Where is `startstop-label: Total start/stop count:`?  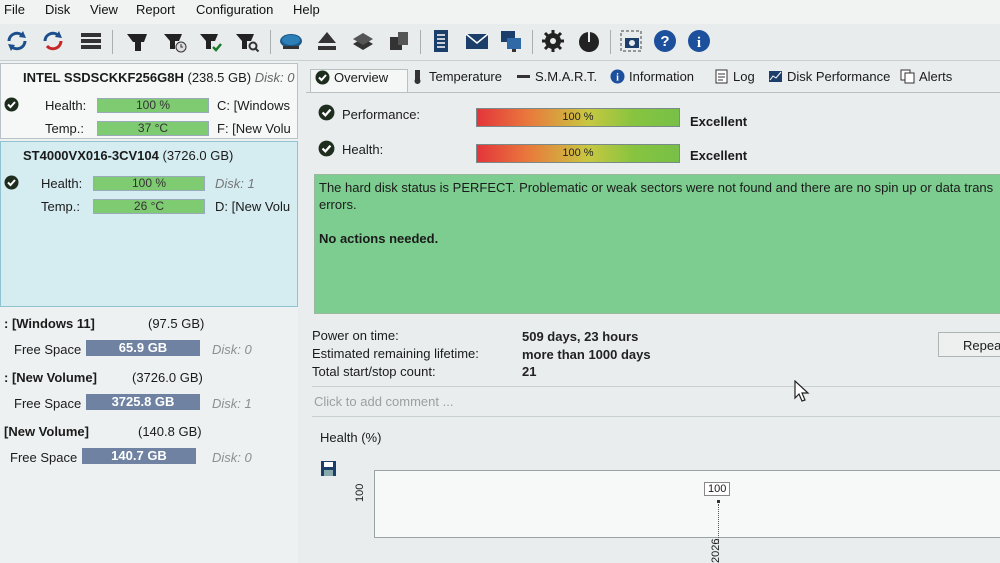
startstop-label: Total start/stop count: is located at coordinates (374, 371).